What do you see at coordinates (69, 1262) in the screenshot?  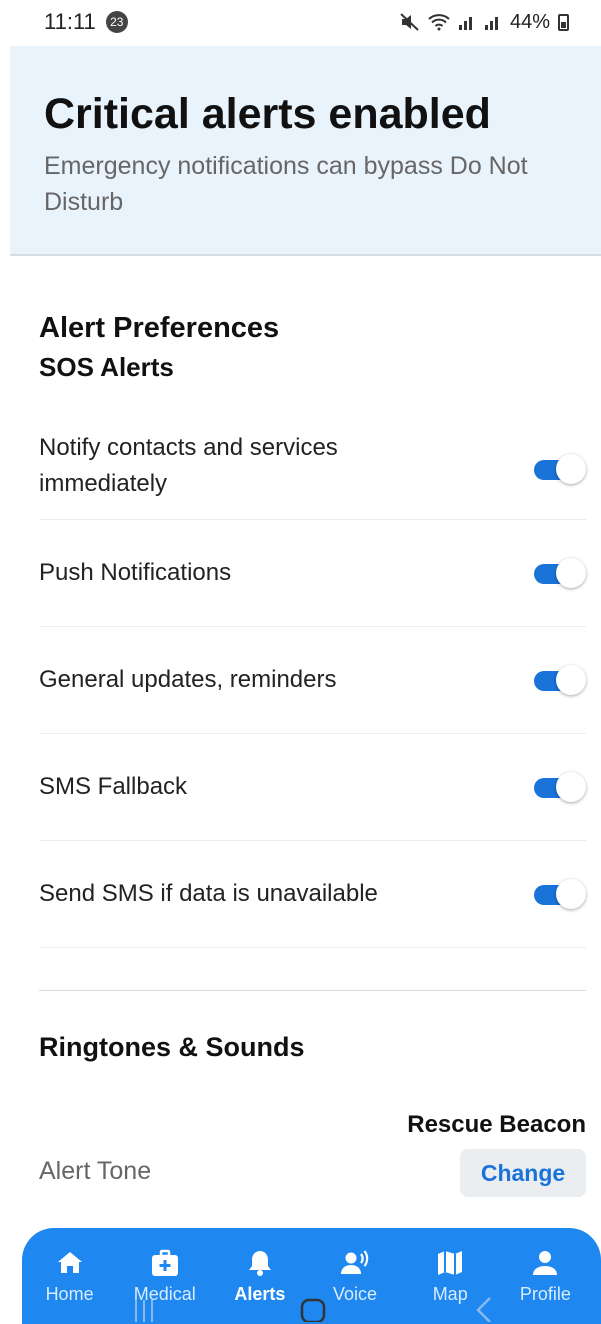 I see `home-icon` at bounding box center [69, 1262].